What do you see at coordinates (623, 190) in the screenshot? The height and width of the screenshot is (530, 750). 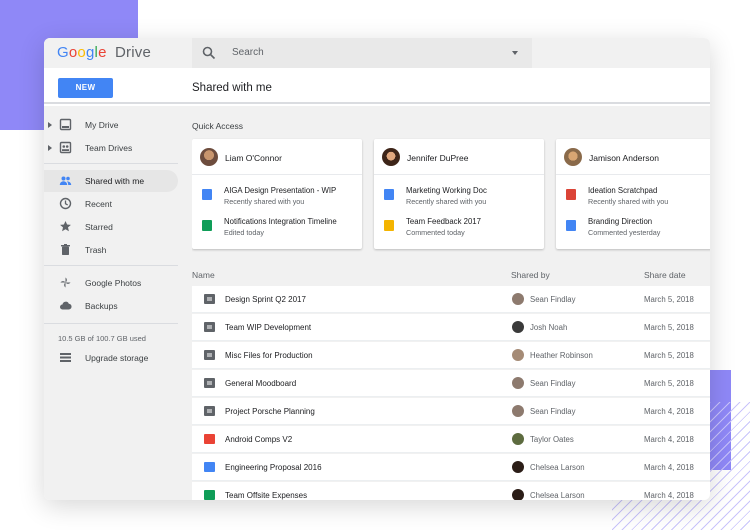 I see `file-title: Ideation Scratchpad` at bounding box center [623, 190].